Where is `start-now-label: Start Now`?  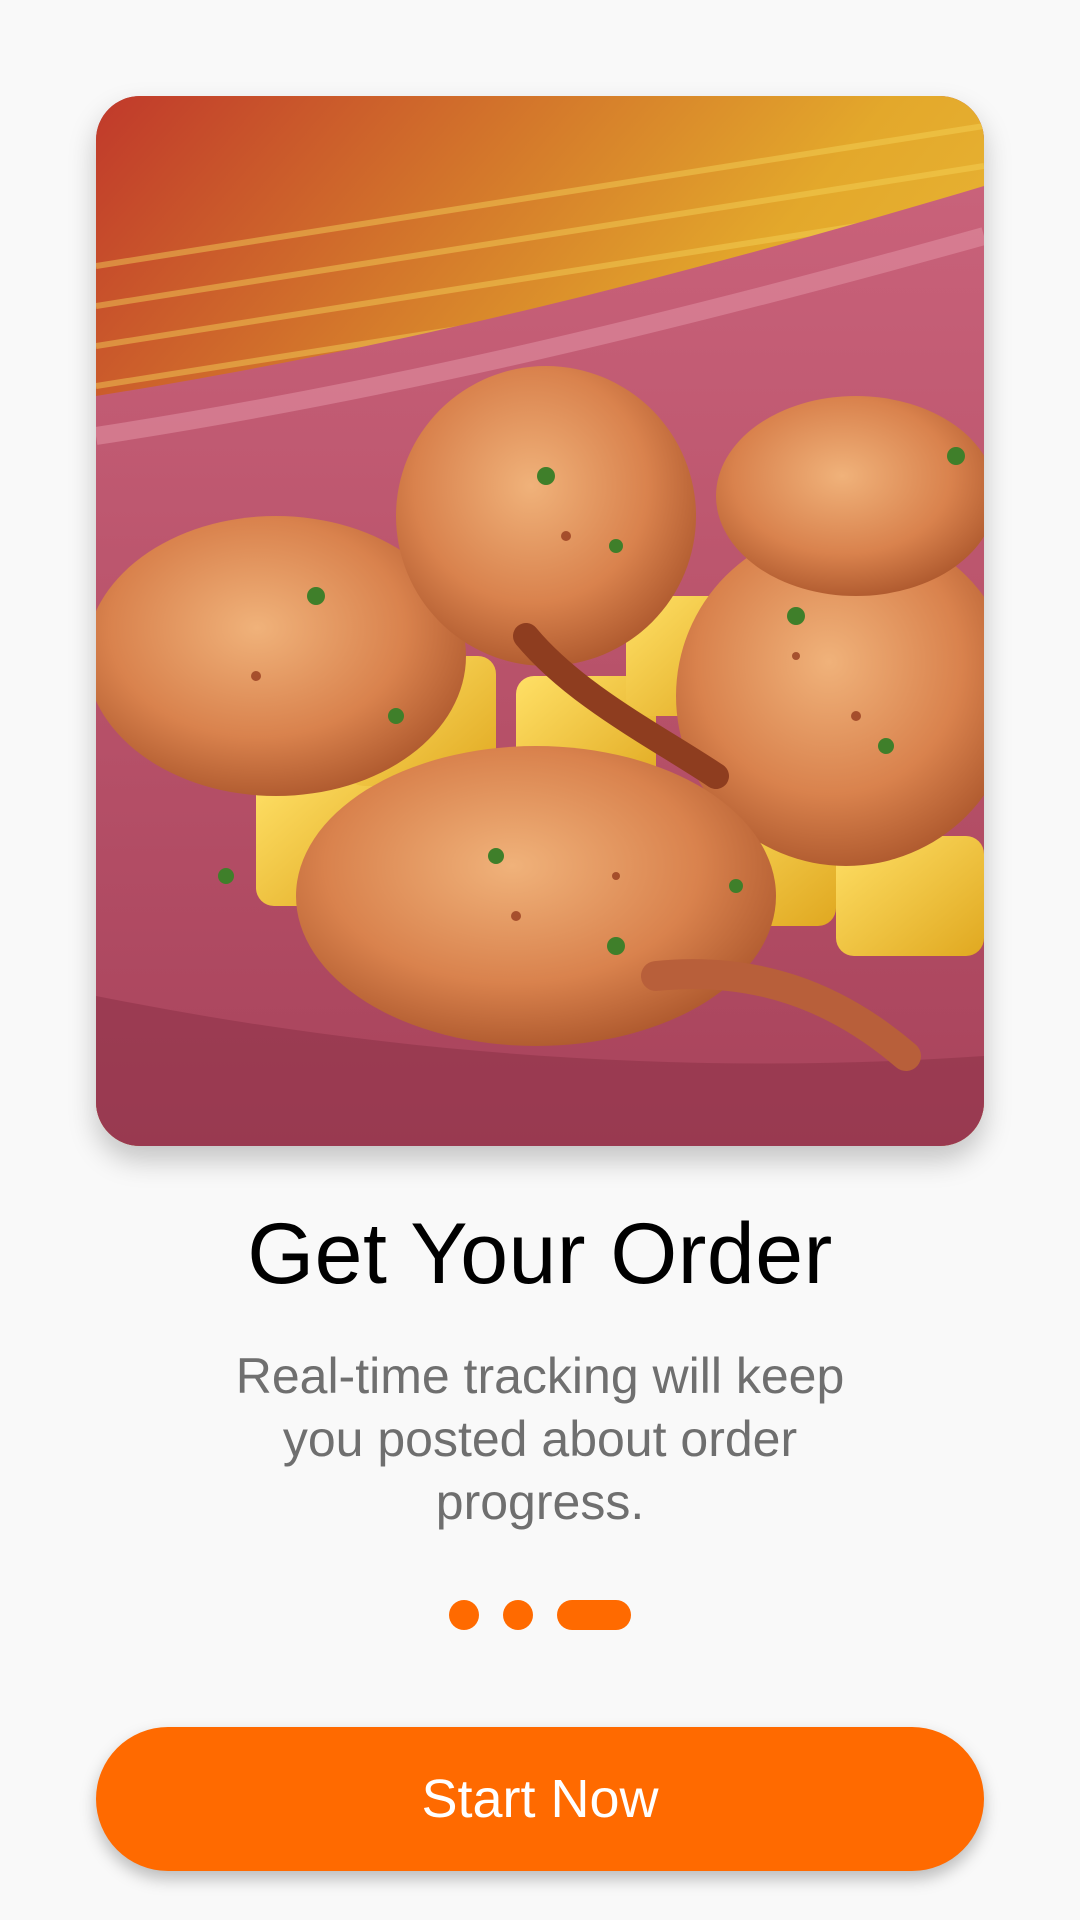
start-now-label: Start Now is located at coordinates (540, 1799).